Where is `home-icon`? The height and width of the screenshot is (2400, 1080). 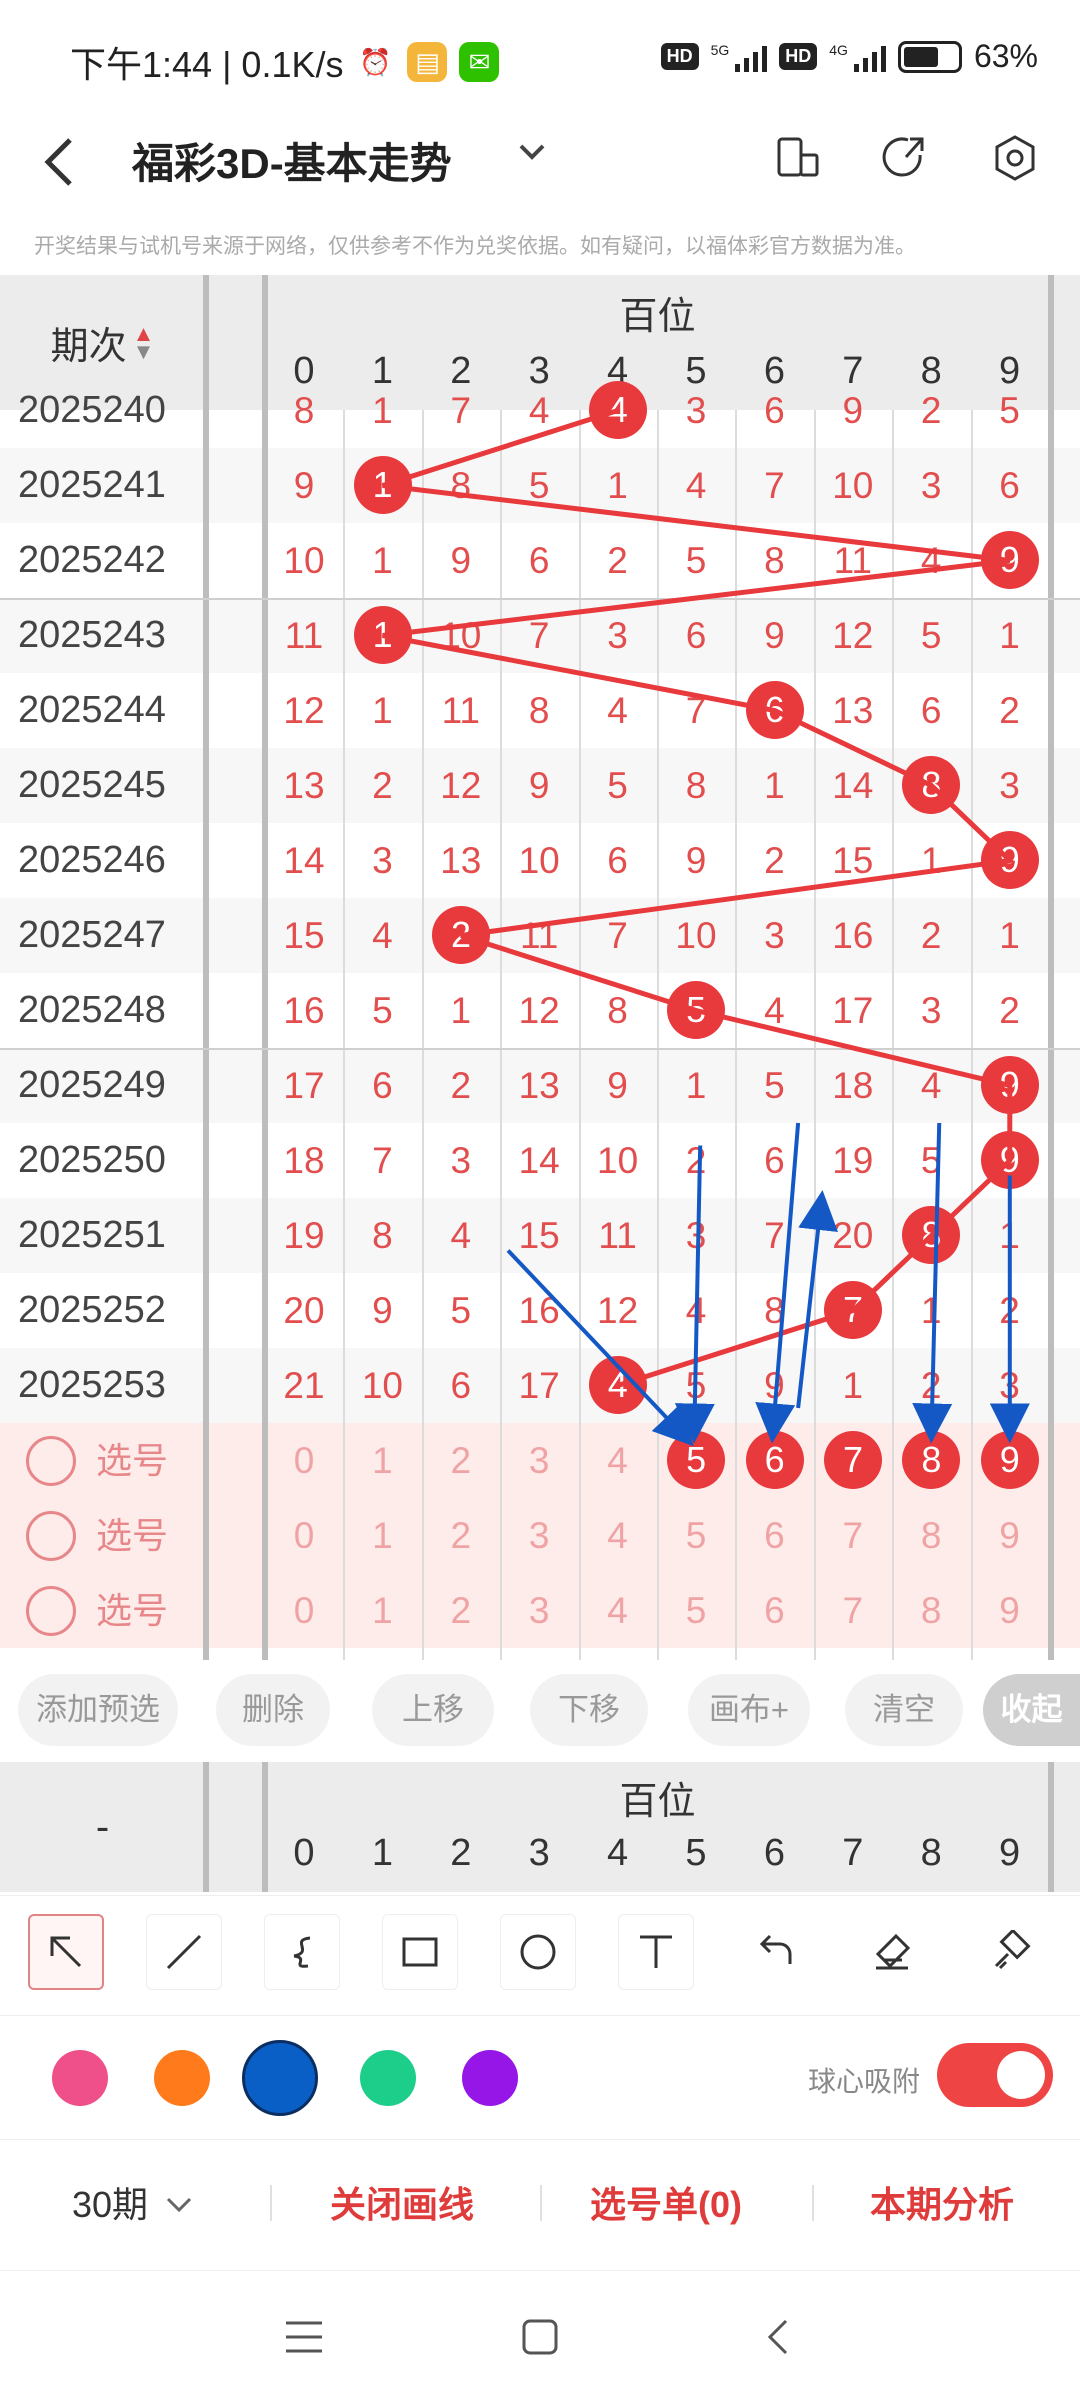
home-icon is located at coordinates (540, 2337).